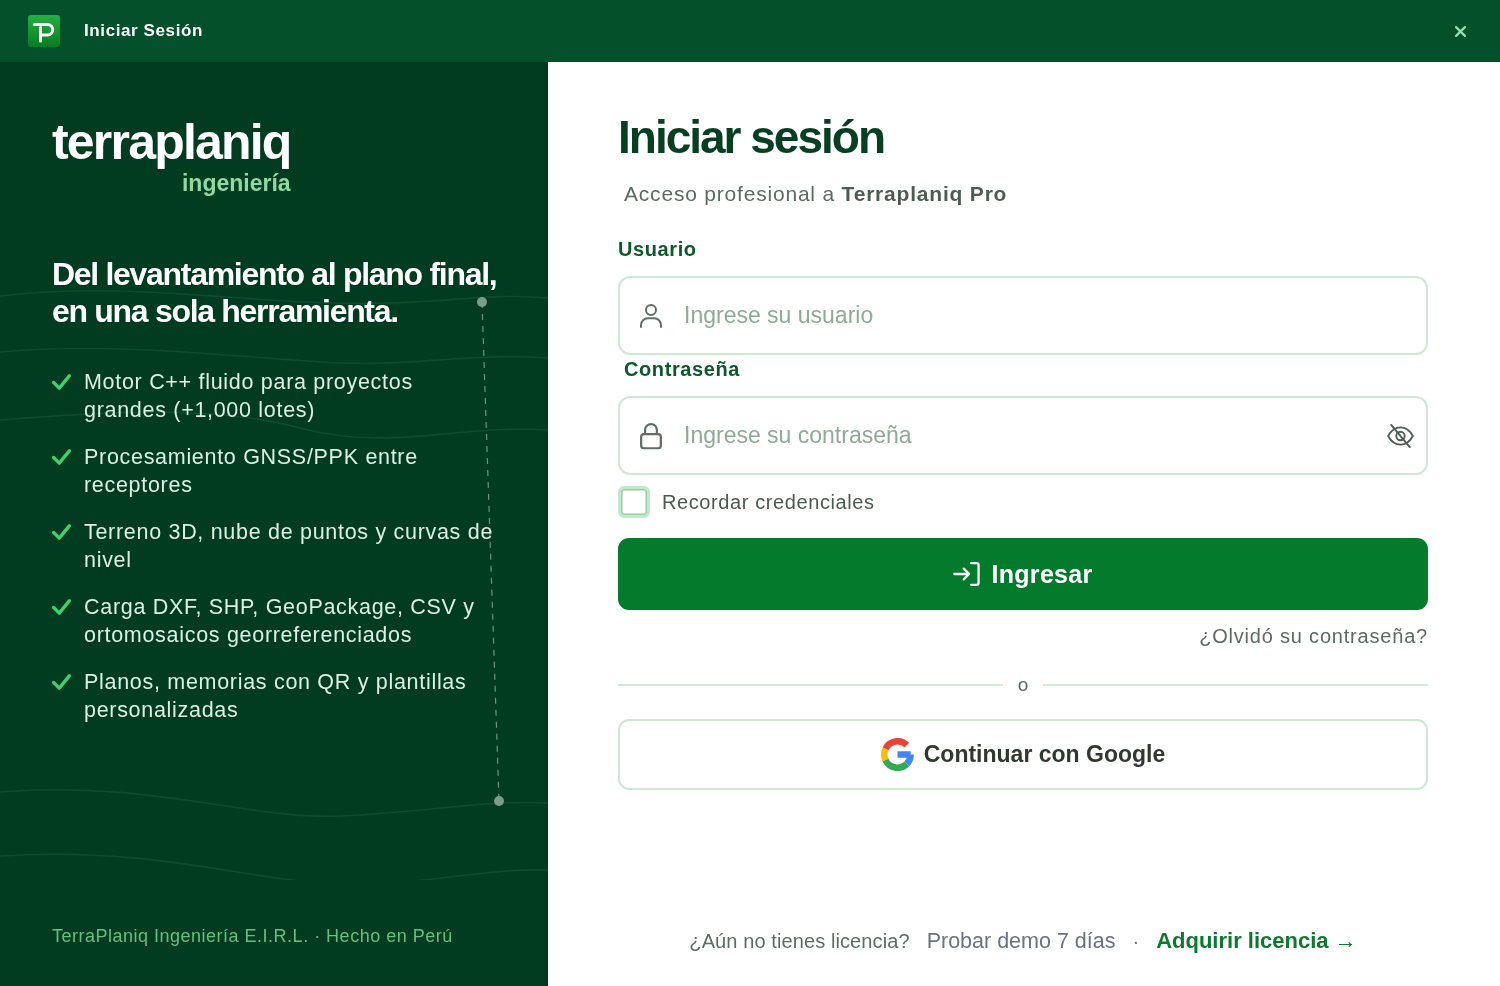 The image size is (1500, 986). What do you see at coordinates (1023, 315) in the screenshot?
I see `username-field: Ingrese su usuario` at bounding box center [1023, 315].